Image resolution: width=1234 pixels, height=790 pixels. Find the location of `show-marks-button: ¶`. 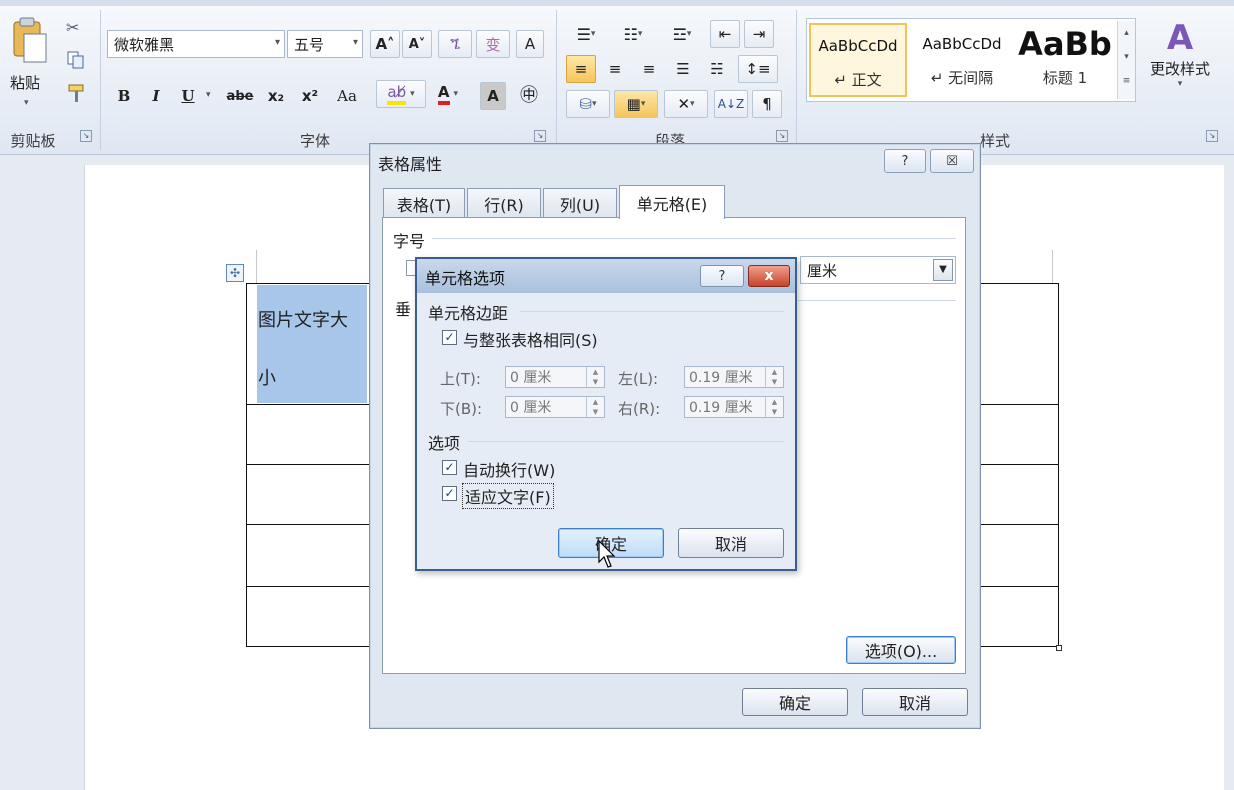

show-marks-button: ¶ is located at coordinates (767, 104).